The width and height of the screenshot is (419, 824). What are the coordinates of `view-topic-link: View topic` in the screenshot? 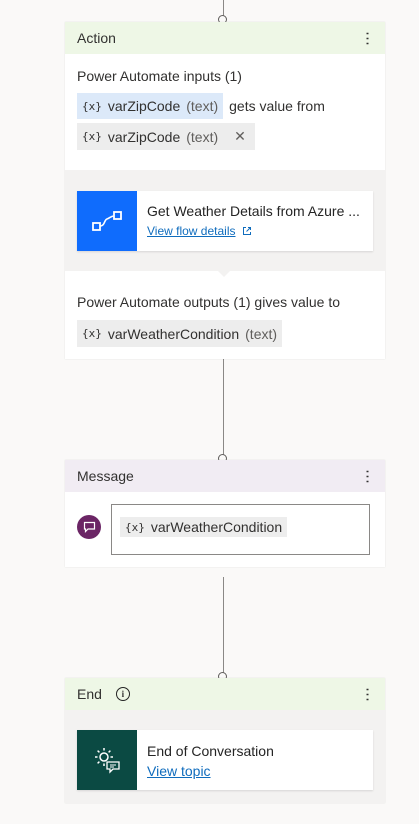 It's located at (179, 771).